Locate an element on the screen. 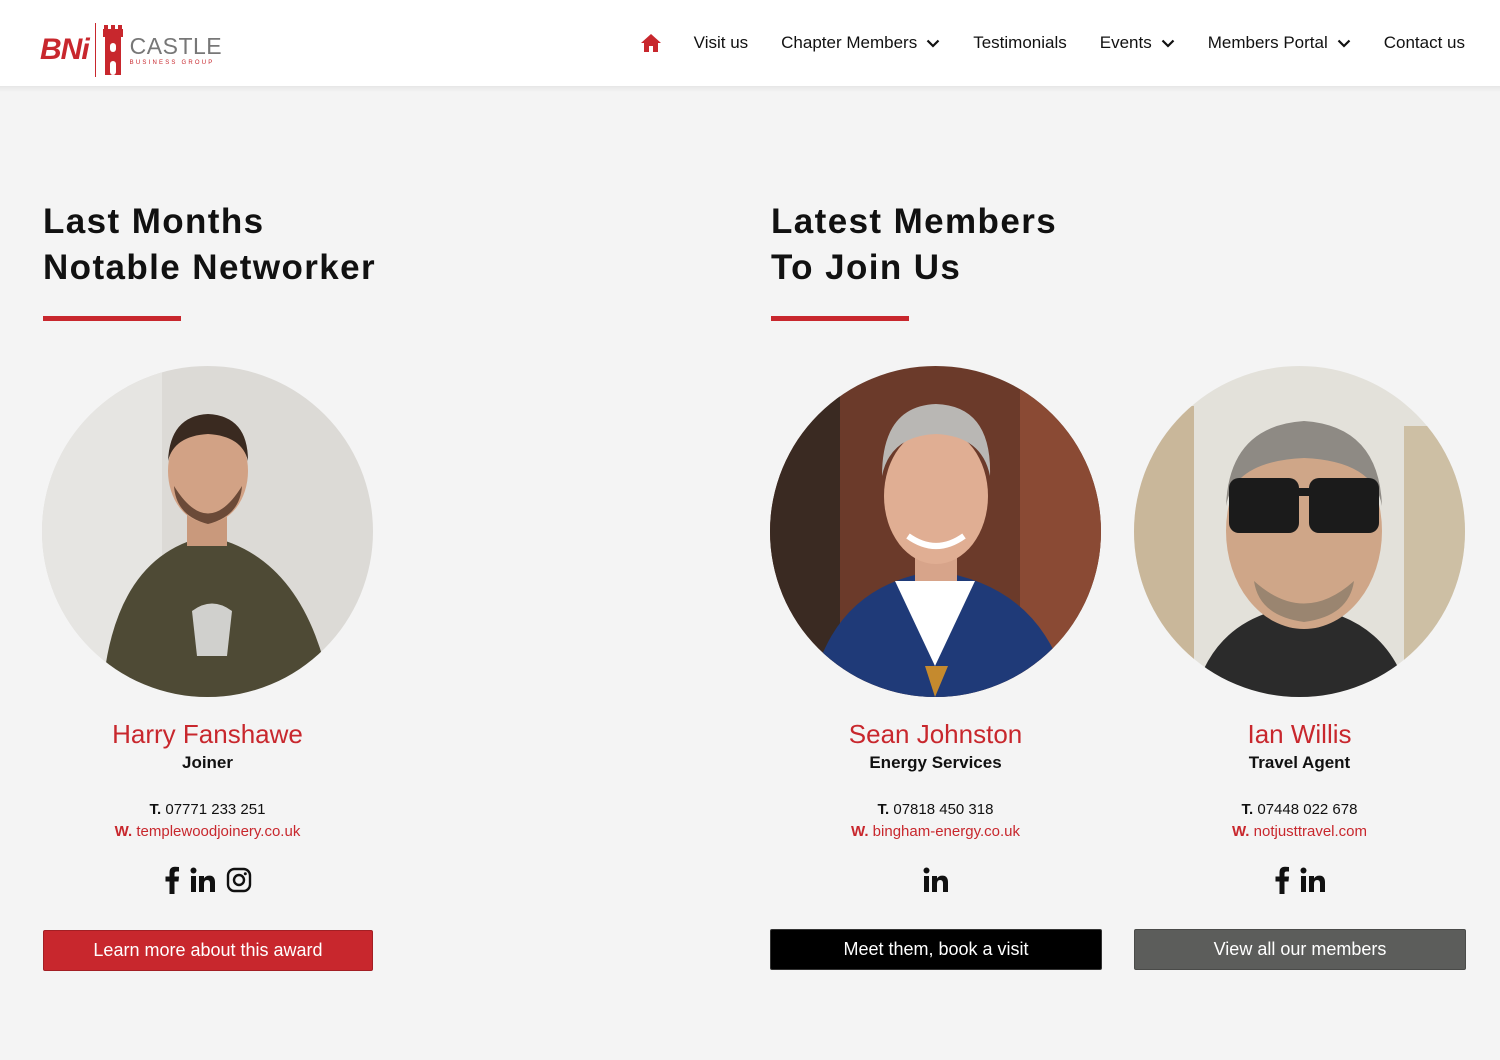 The height and width of the screenshot is (1060, 1500). logo-sub-text: BUSINESS GROUP is located at coordinates (172, 62).